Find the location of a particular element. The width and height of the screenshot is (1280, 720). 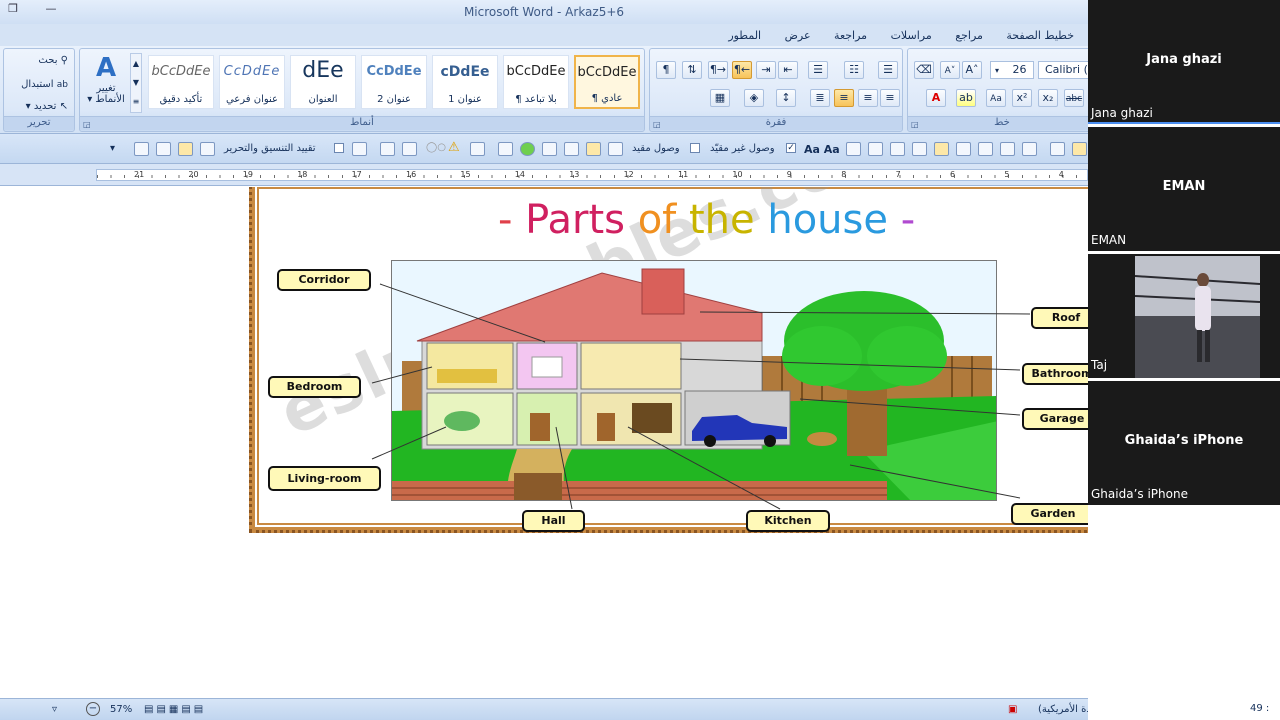

tab-references: مراجع is located at coordinates (969, 35).